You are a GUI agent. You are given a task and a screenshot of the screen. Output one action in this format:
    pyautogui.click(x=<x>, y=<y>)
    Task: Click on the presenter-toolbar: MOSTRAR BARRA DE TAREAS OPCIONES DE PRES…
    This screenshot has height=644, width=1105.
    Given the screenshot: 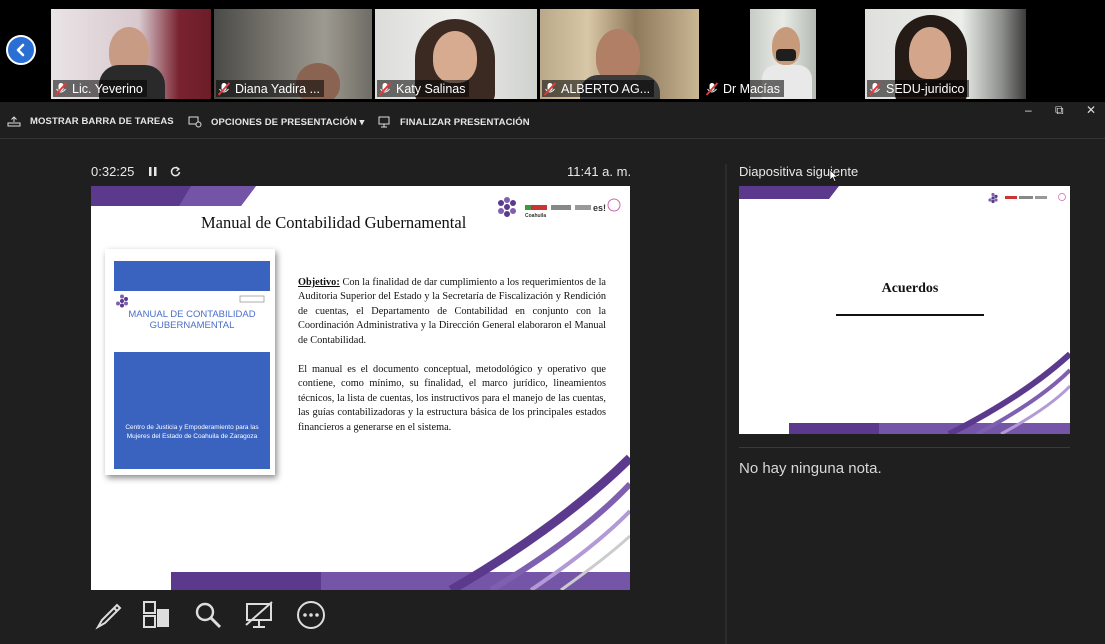 What is the action you would take?
    pyautogui.click(x=552, y=120)
    